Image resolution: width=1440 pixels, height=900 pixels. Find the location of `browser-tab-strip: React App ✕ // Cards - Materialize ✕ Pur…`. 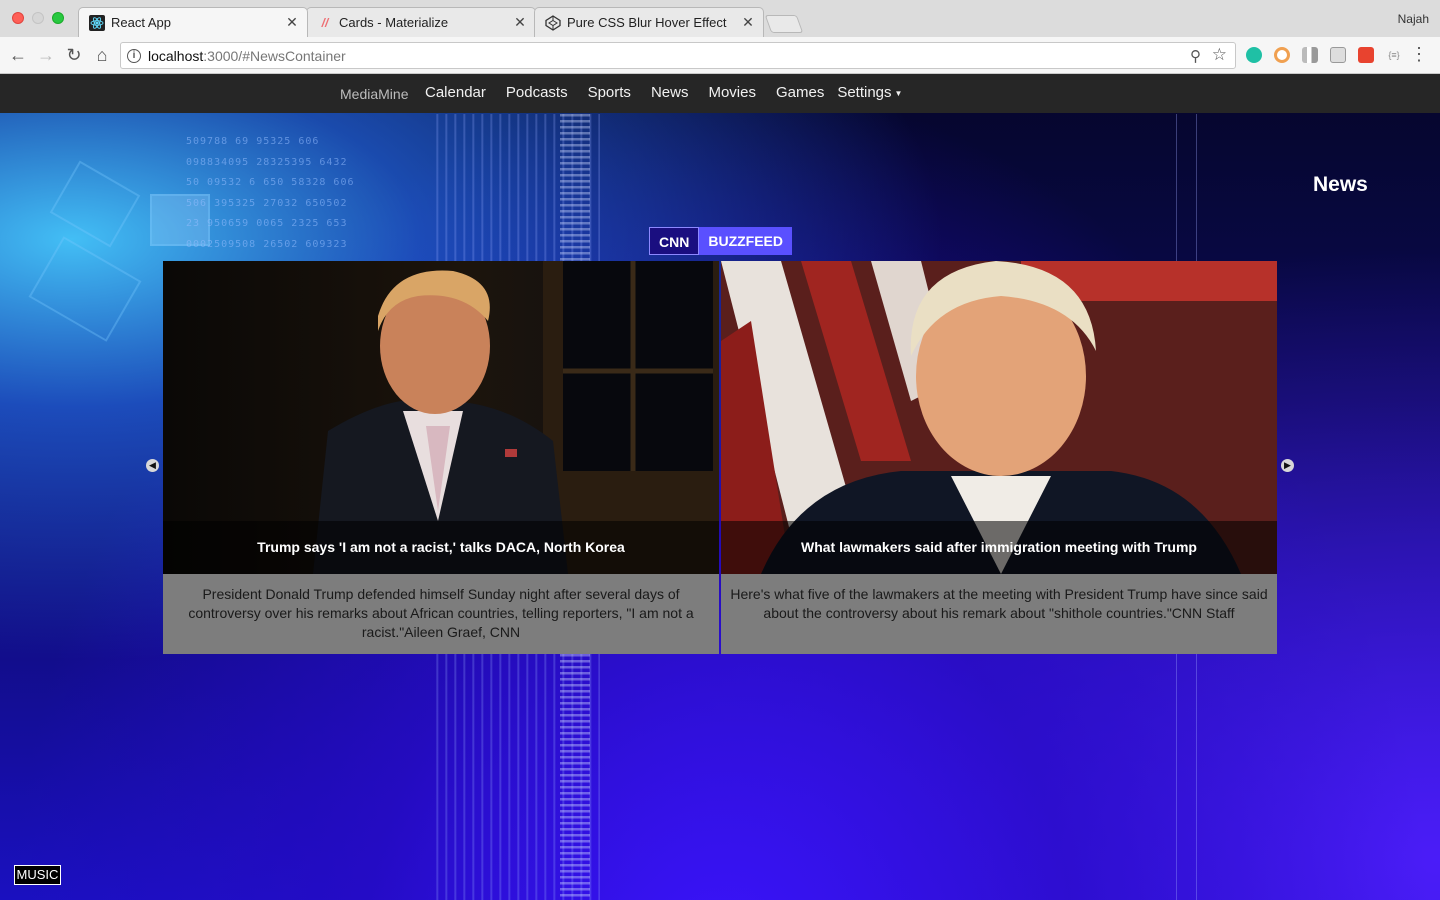

browser-tab-strip: React App ✕ // Cards - Materialize ✕ Pur… is located at coordinates (720, 18).